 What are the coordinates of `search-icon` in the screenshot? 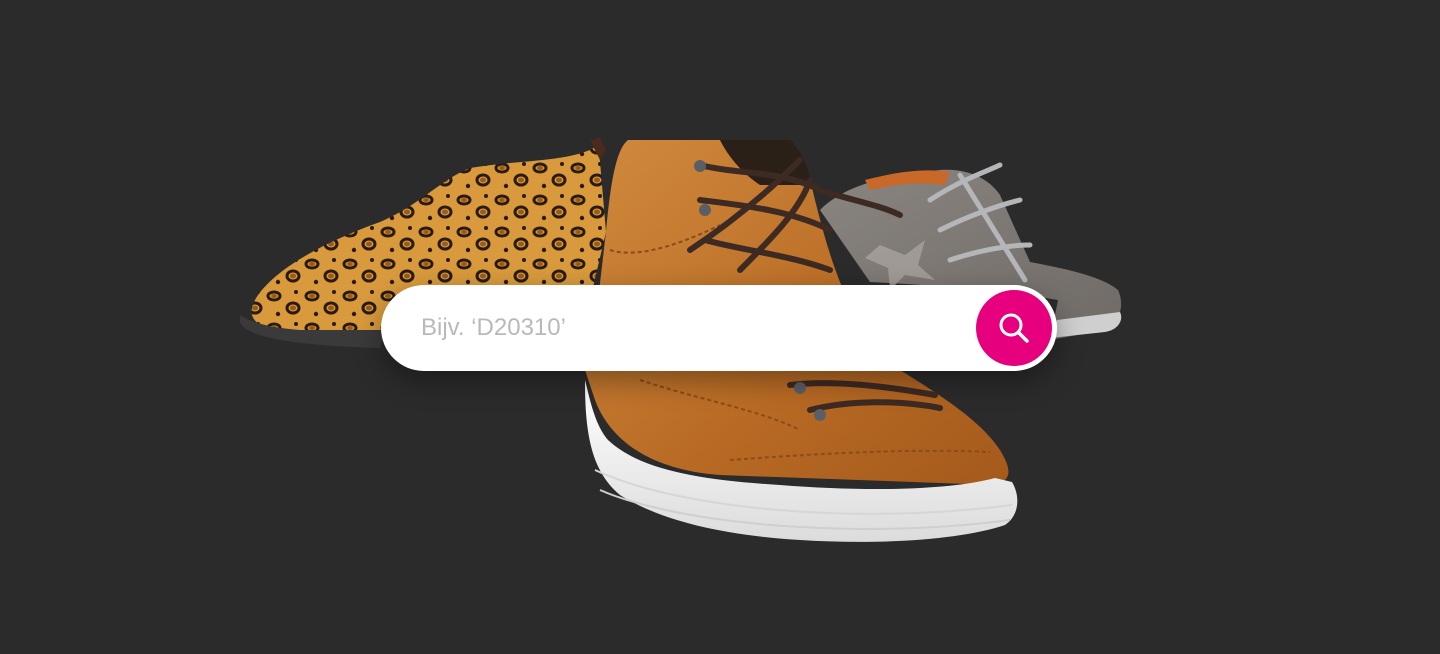 It's located at (1014, 328).